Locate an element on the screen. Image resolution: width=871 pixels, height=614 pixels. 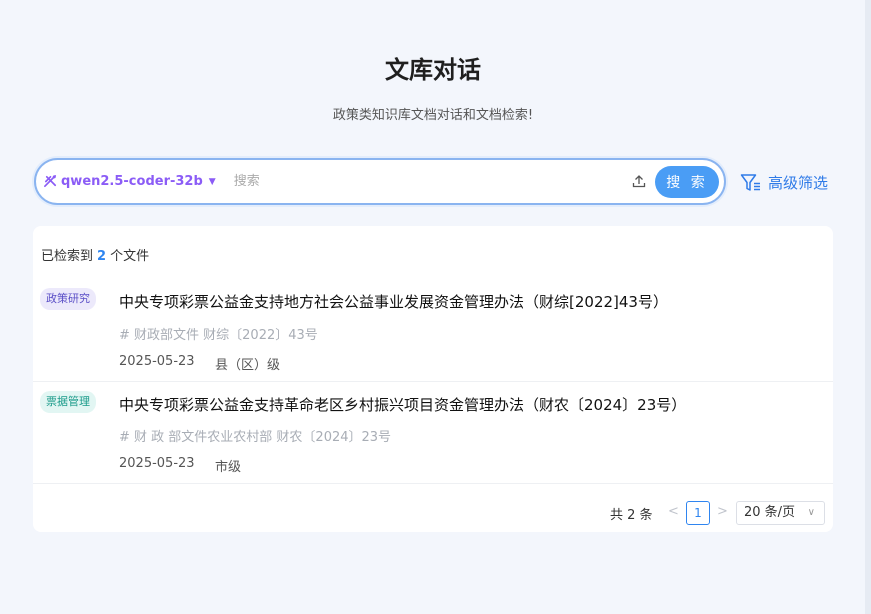
page-subtitle: 政策类知识库文档对话和文档检索! is located at coordinates (433, 115).